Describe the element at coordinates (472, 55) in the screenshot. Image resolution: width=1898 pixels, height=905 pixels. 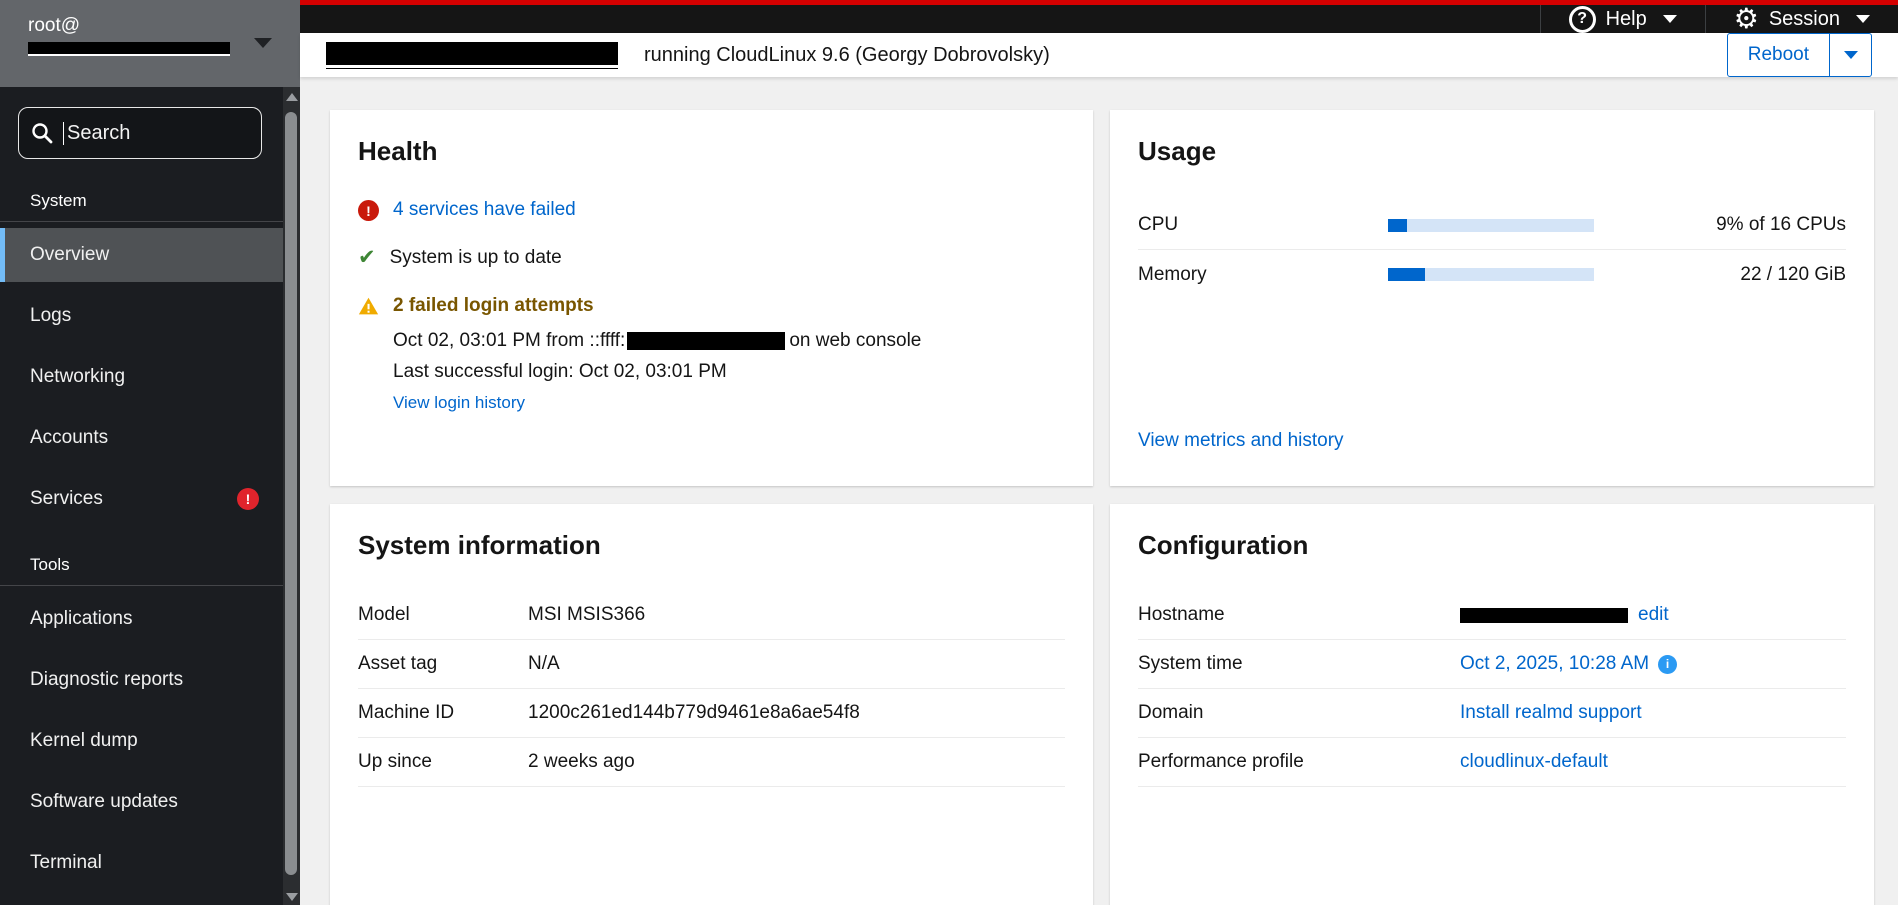
I see `redacted-host-link` at that location.